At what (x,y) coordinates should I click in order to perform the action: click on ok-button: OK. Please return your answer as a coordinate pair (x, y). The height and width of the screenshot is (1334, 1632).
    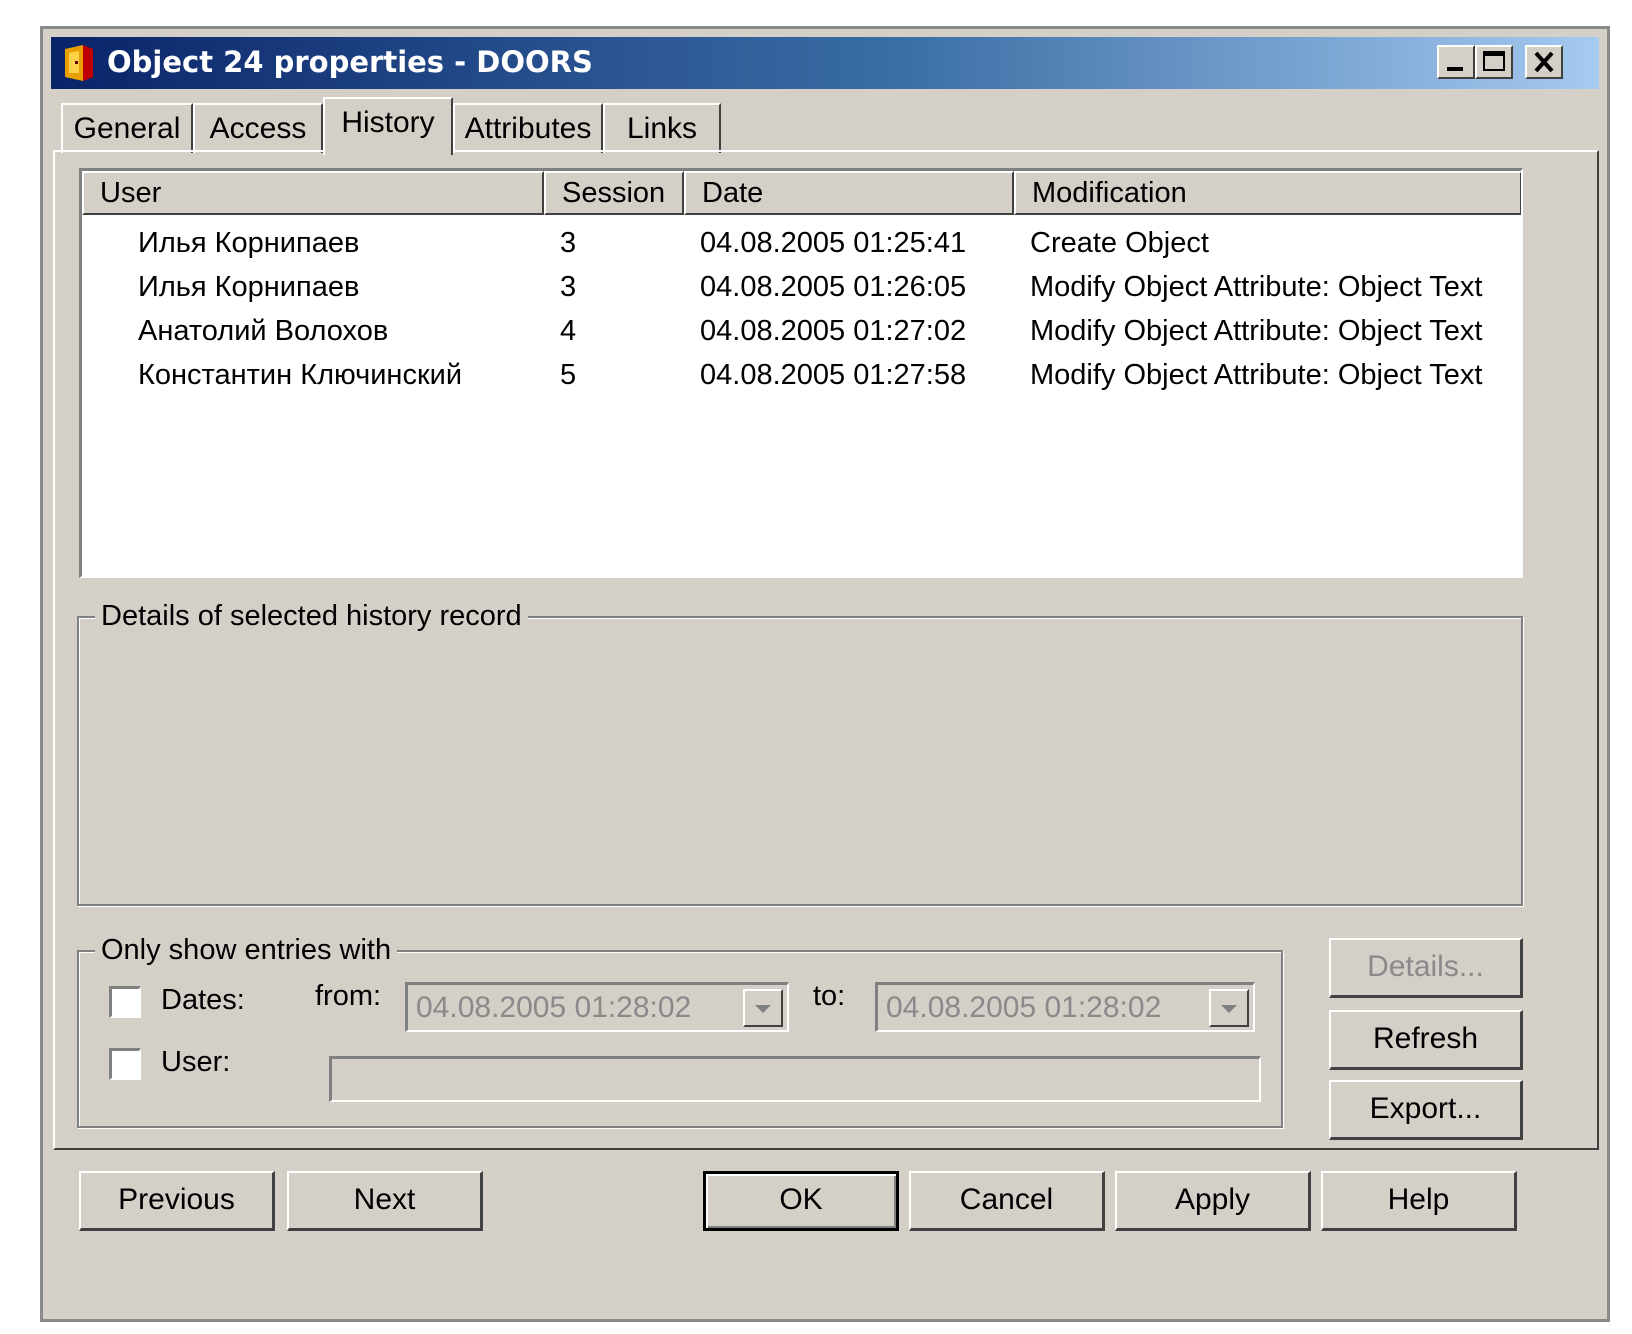
    Looking at the image, I should click on (801, 1201).